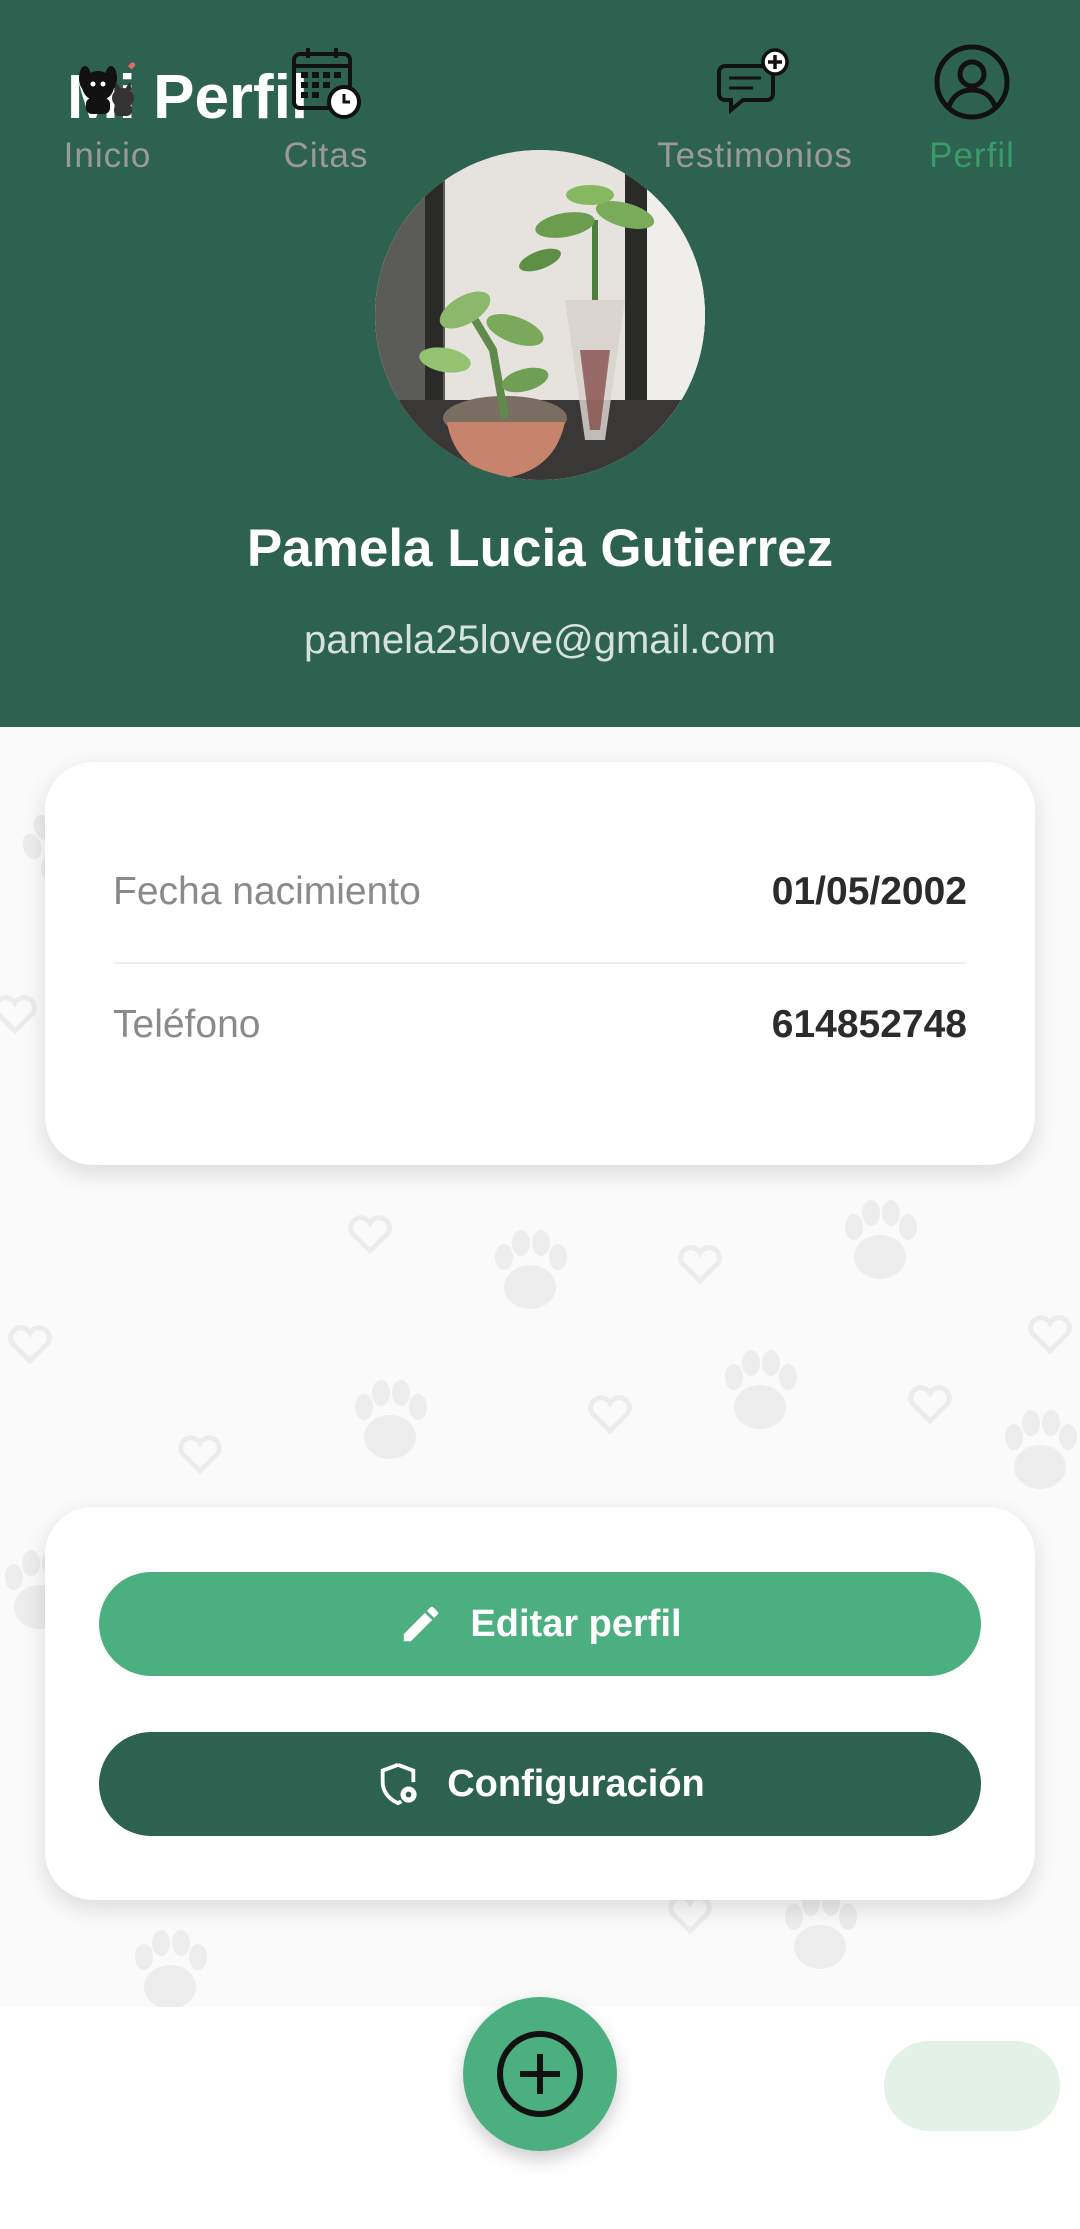 This screenshot has width=1080, height=2229. Describe the element at coordinates (540, 640) in the screenshot. I see `user-email: pamela25love@gmail.com` at that location.